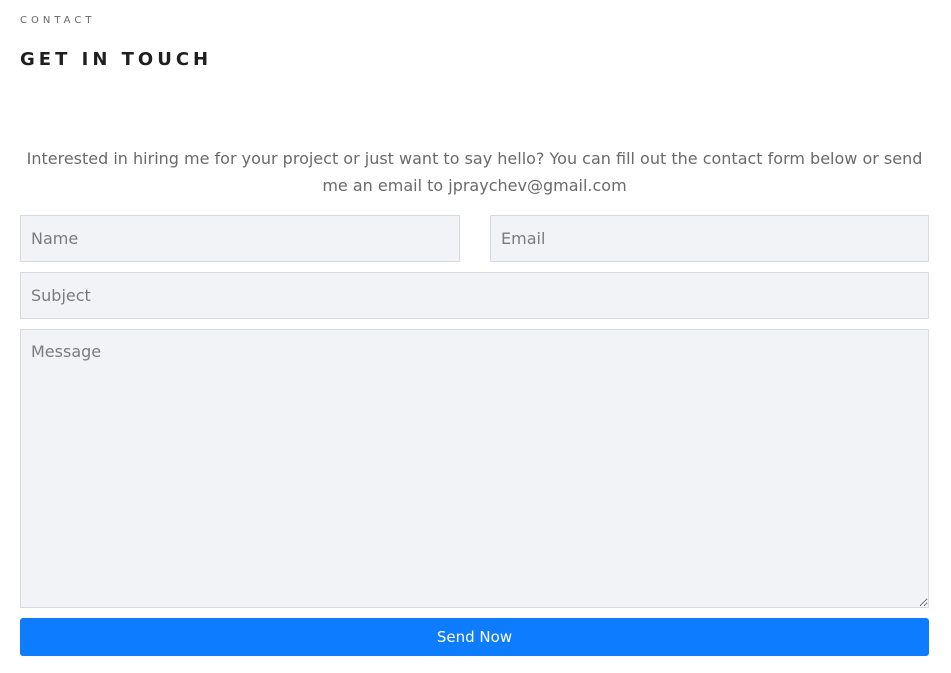 This screenshot has width=951, height=673. I want to click on section-title: GET IN TOUCH, so click(116, 59).